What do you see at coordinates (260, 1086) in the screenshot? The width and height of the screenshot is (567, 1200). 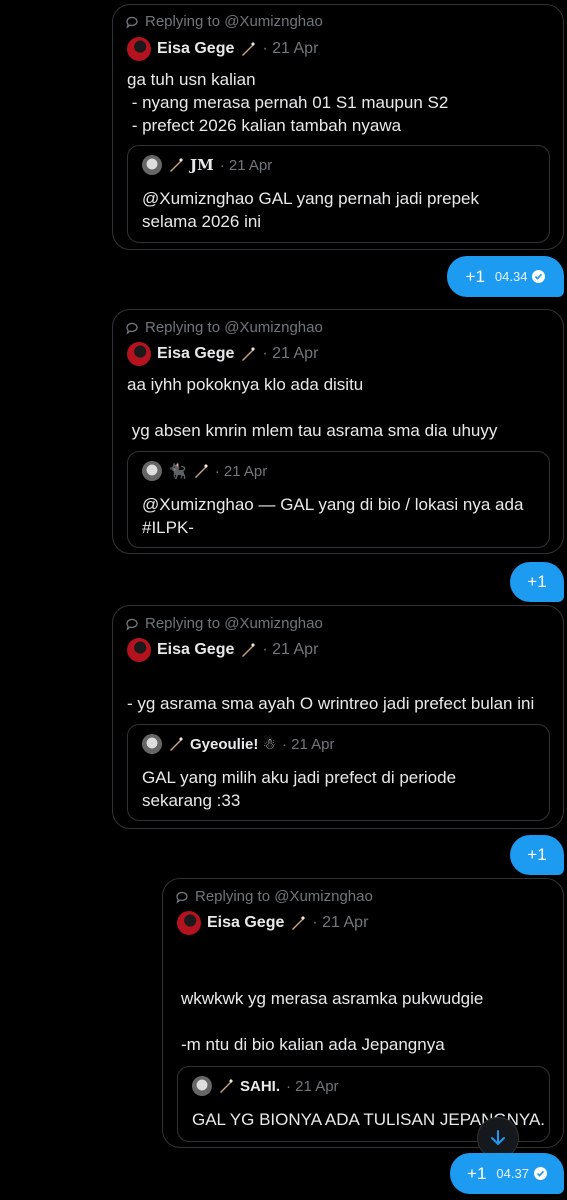 I see `quoted-author-name: SAHI.` at bounding box center [260, 1086].